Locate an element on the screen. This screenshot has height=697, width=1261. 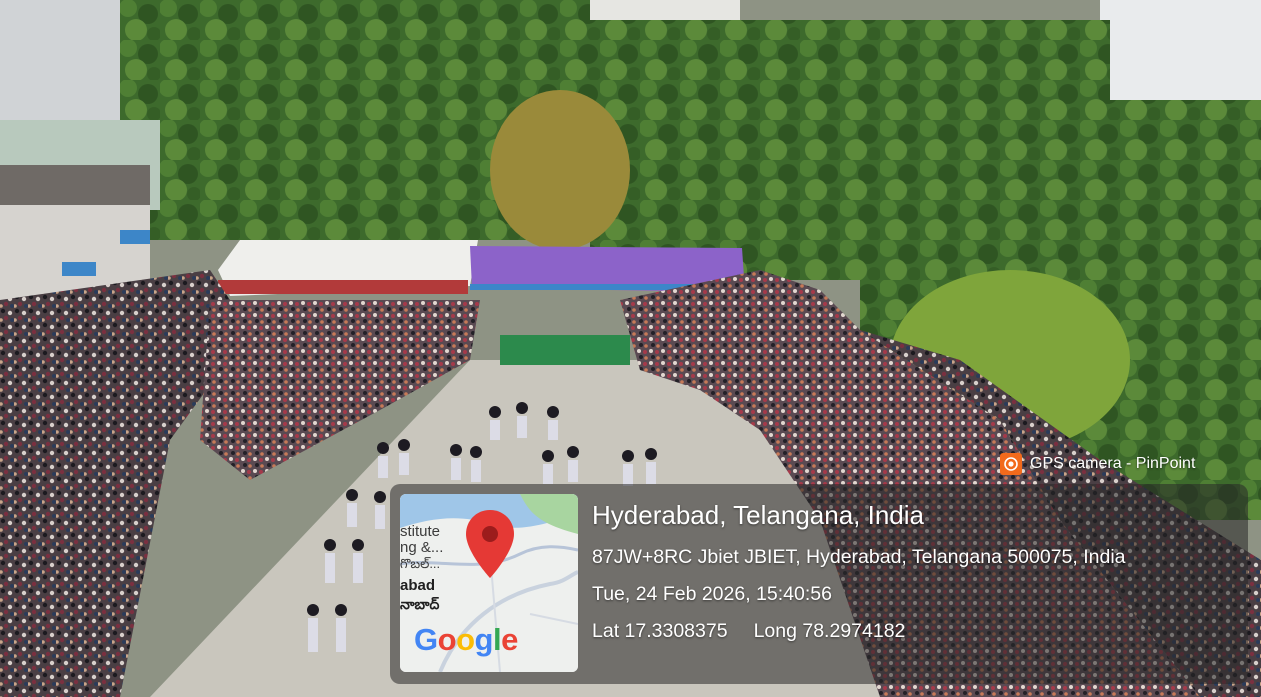
coordinates: Lat 17.3308375 Long 78.2974182 is located at coordinates (748, 631).